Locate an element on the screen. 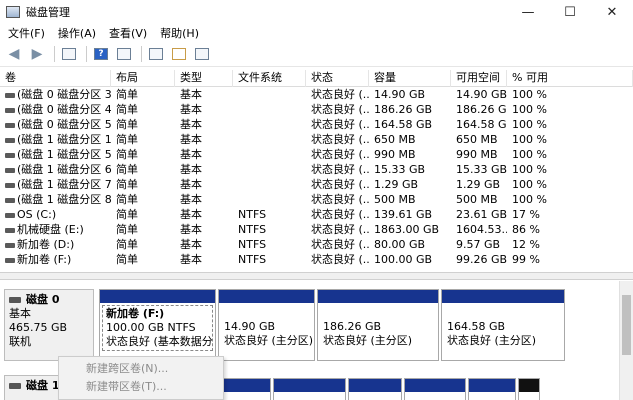 This screenshot has height=400, width=633. column-type: 类型 is located at coordinates (204, 78).